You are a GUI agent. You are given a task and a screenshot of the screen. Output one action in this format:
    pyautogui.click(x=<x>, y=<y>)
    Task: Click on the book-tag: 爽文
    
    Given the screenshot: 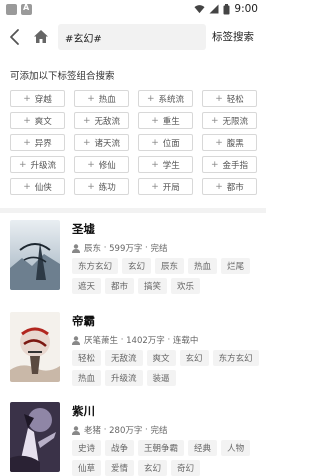 What is the action you would take?
    pyautogui.click(x=161, y=358)
    